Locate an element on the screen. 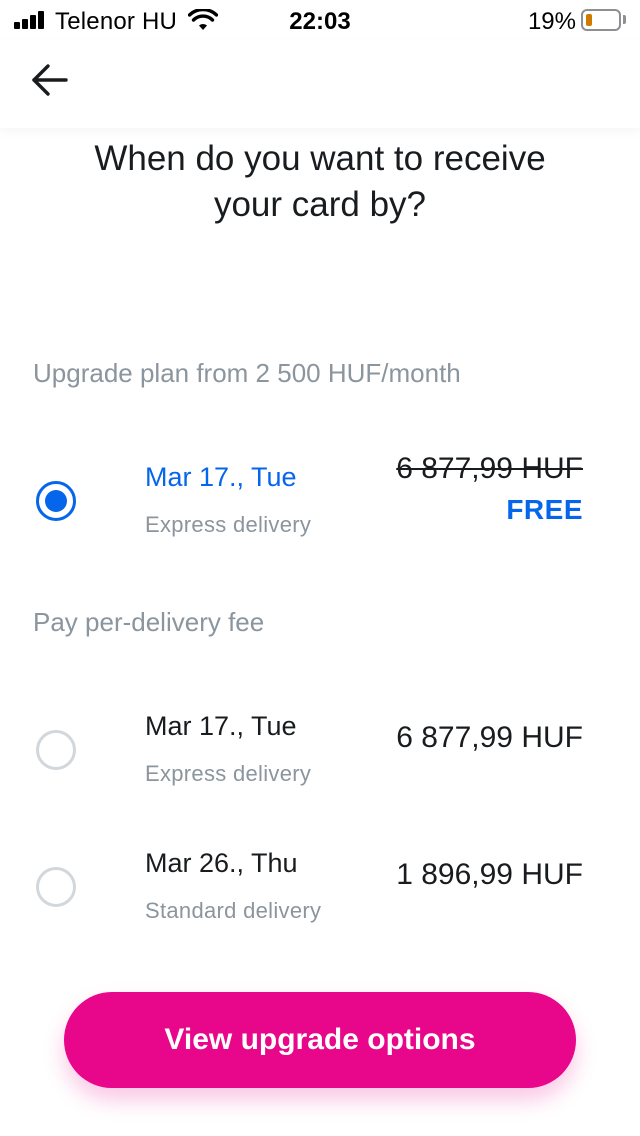  arrow-left-icon is located at coordinates (50, 80).